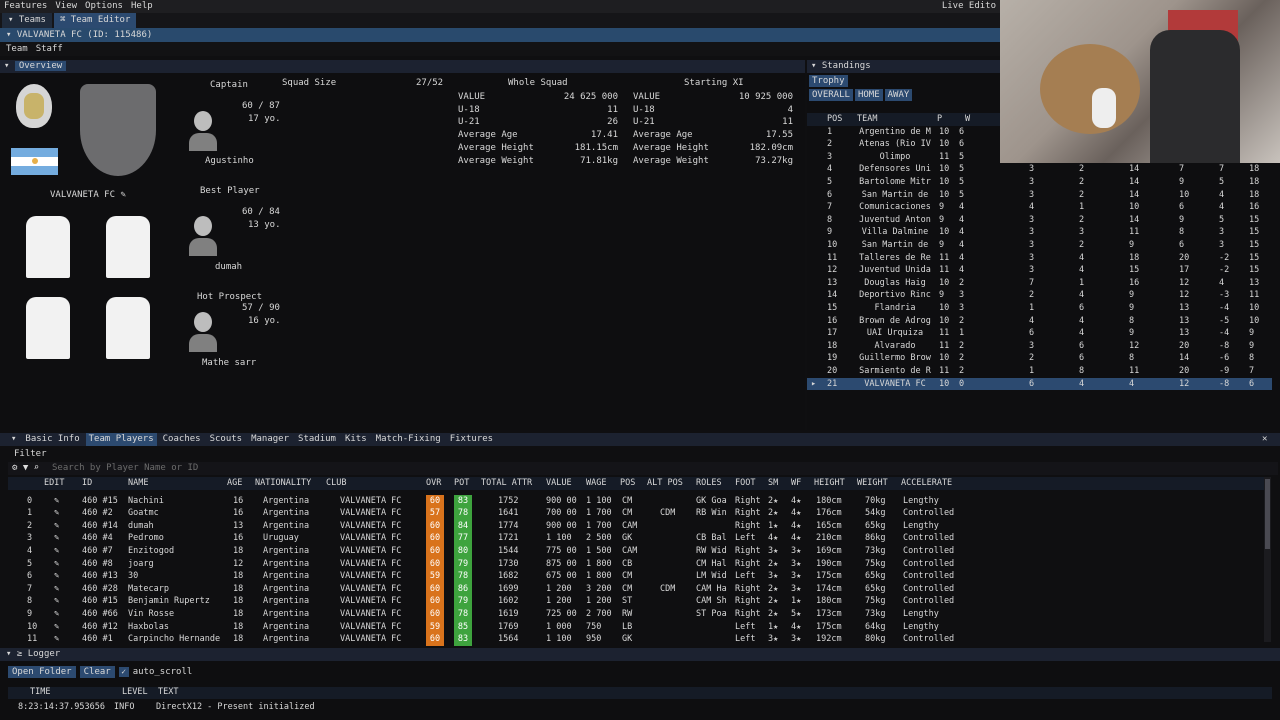 Image resolution: width=1280 pixels, height=720 pixels. What do you see at coordinates (773, 483) in the screenshot?
I see `col-sm: SM` at bounding box center [773, 483].